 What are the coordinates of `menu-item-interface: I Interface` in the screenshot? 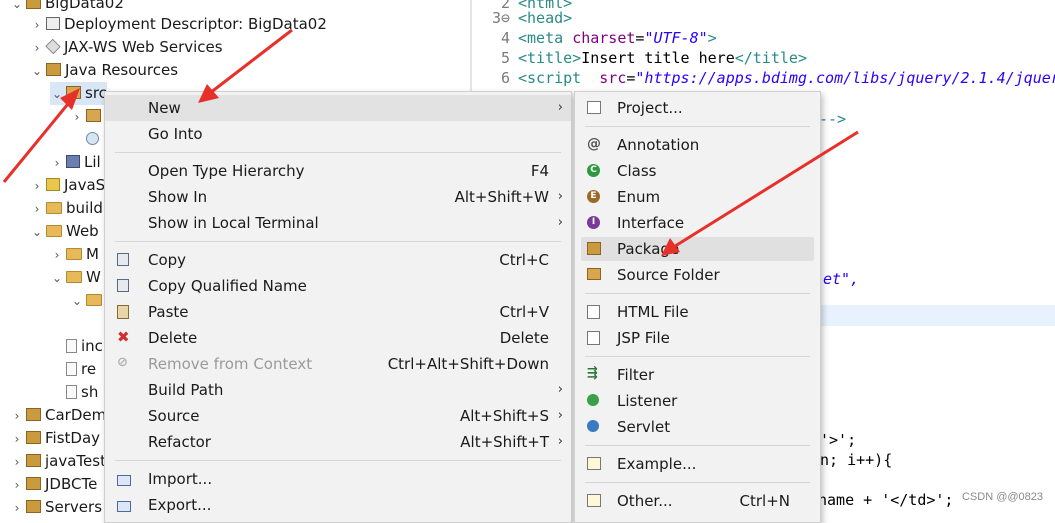 It's located at (697, 223).